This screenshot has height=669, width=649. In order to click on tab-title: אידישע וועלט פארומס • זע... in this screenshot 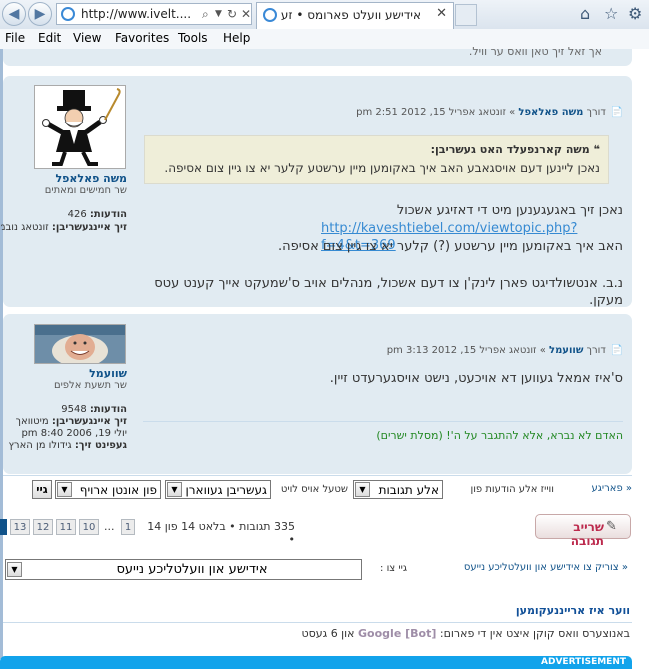, I will do `click(351, 15)`.